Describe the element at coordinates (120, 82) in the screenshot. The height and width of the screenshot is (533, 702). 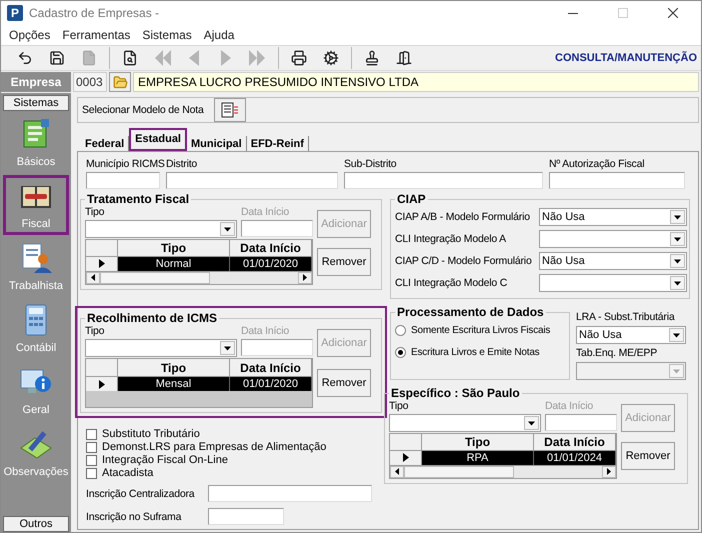
I see `folder-icon` at that location.